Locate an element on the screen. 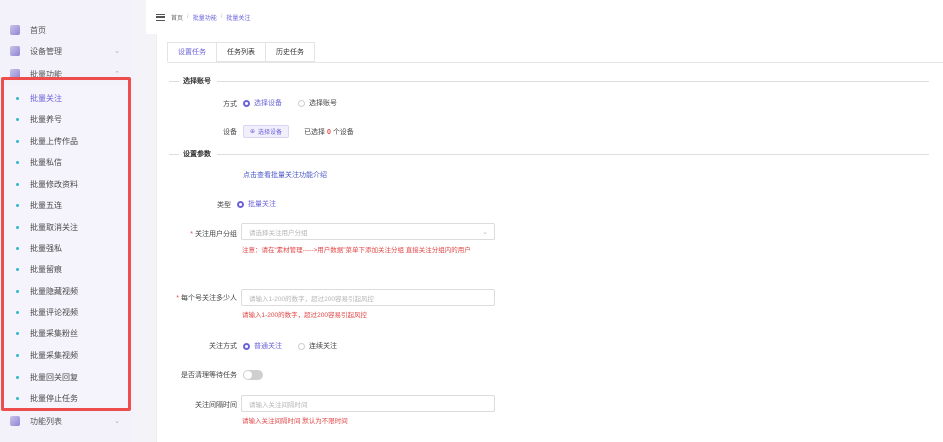 The image size is (943, 442). sidebar-subitem-batch-hide-video: 批量隐藏视频 is located at coordinates (47, 291).